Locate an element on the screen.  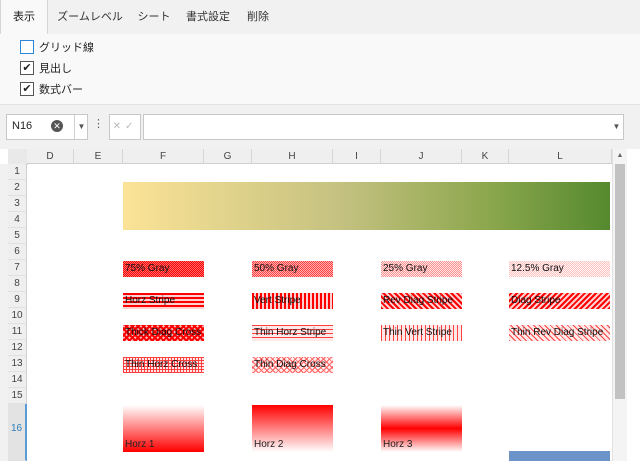
expand-formula-icon: ▼ is located at coordinates (617, 127).